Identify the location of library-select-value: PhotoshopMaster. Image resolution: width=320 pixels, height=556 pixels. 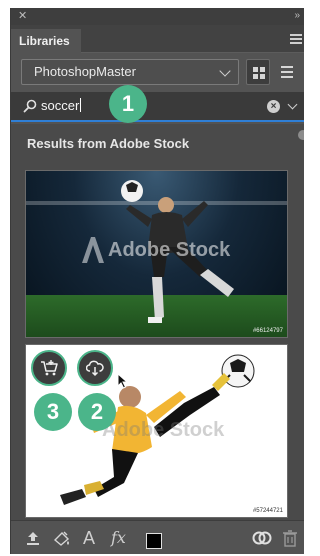
(85, 71).